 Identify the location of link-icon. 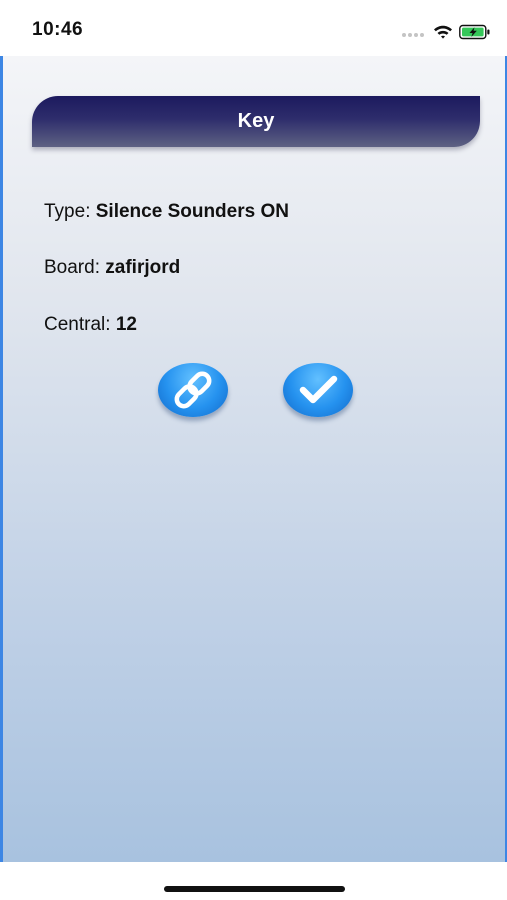
(193, 390).